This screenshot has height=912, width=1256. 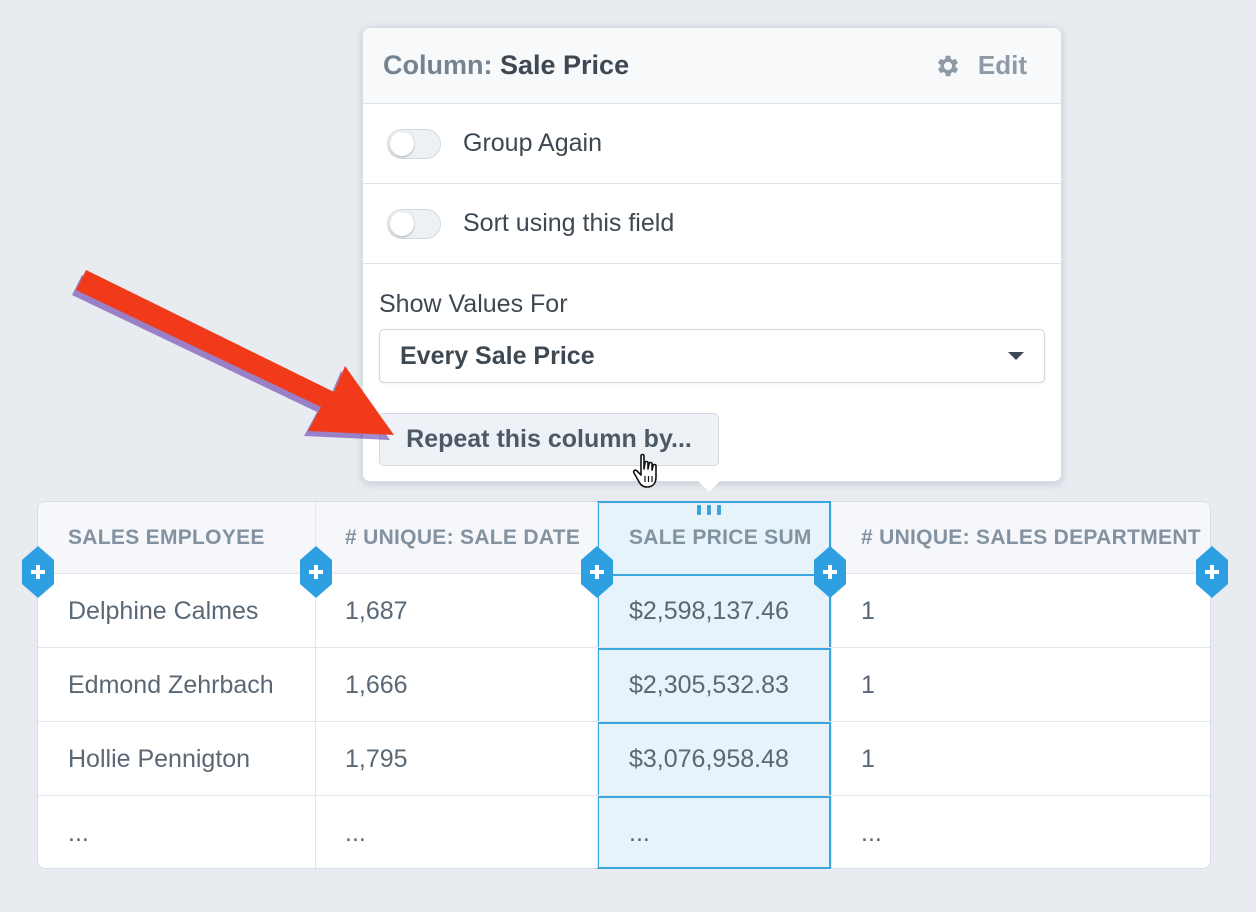 What do you see at coordinates (171, 684) in the screenshot?
I see `table-cell: Edmond Zehrbach` at bounding box center [171, 684].